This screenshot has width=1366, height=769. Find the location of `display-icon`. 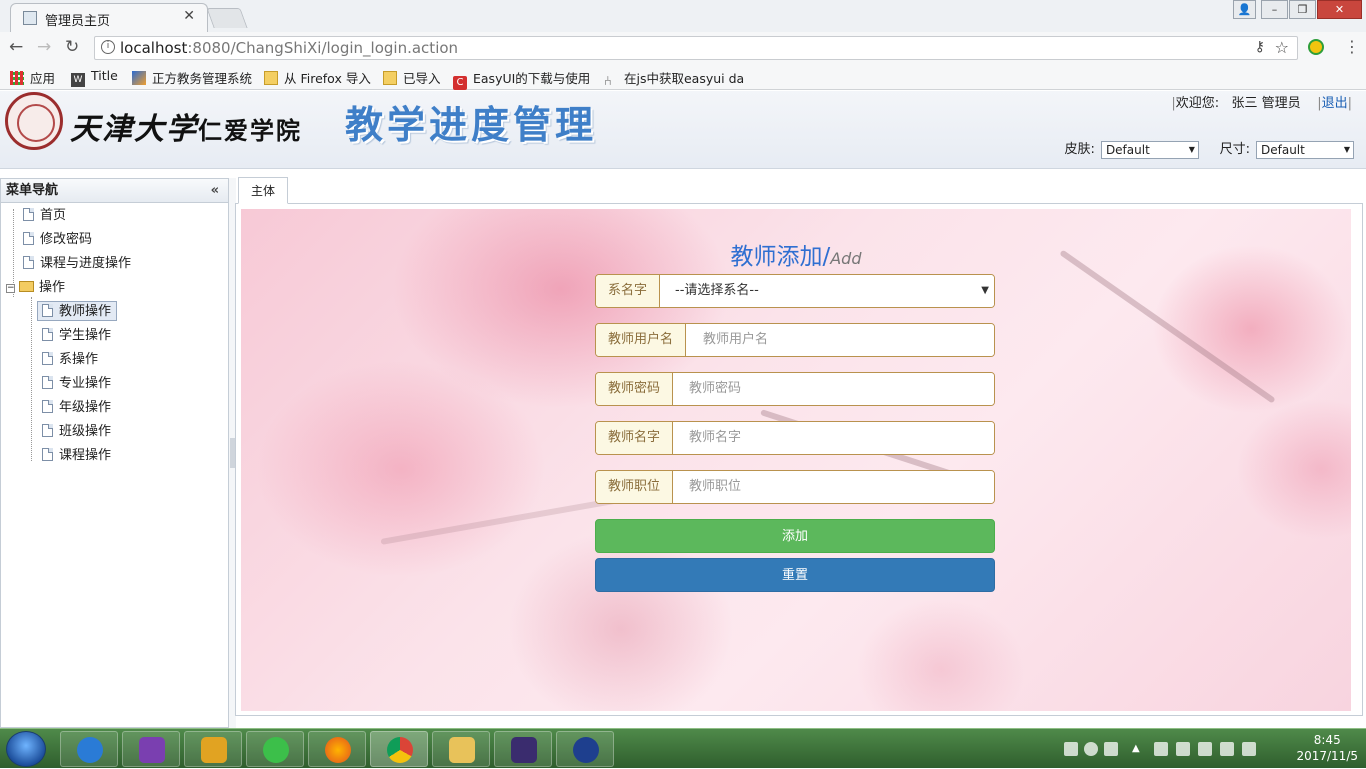

display-icon is located at coordinates (1249, 749).